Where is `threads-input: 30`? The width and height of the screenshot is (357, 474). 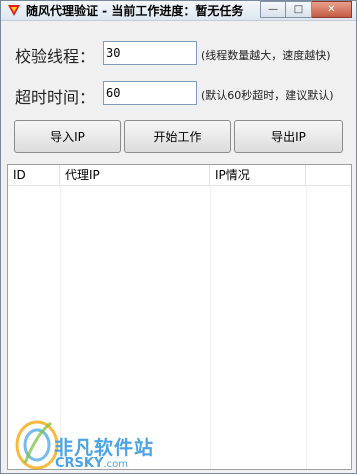 threads-input: 30 is located at coordinates (150, 53).